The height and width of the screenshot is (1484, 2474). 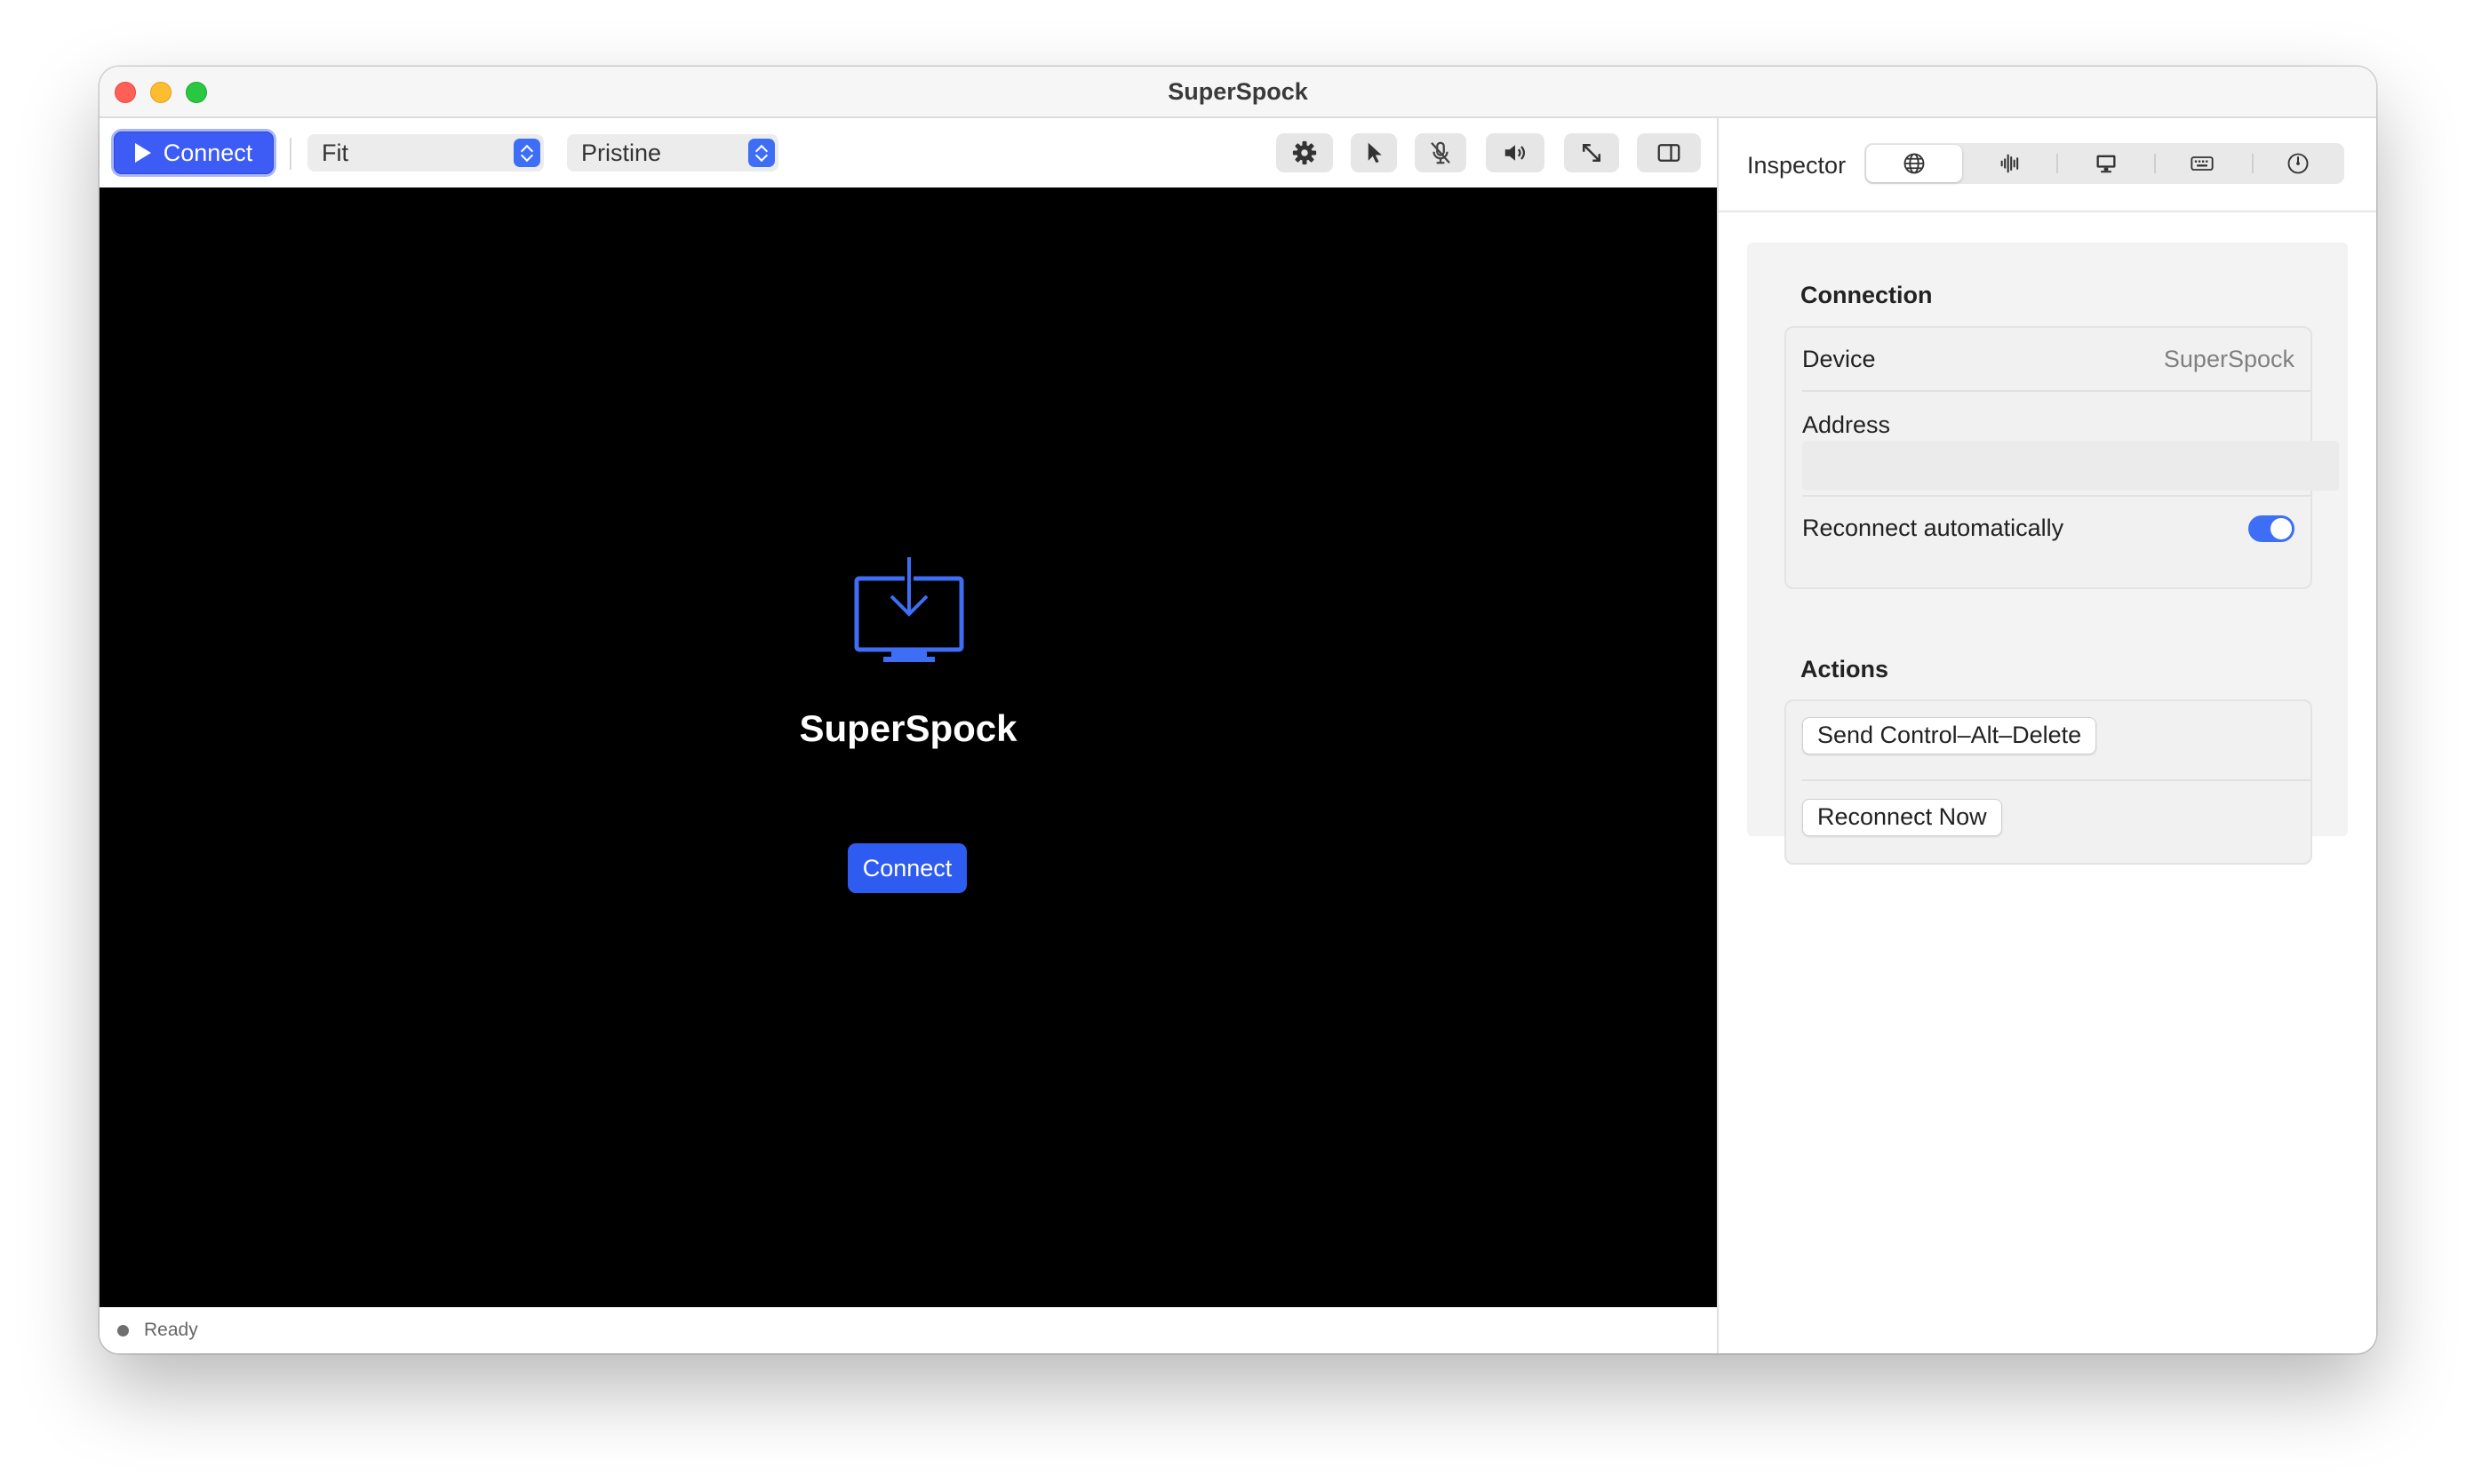 I want to click on inspector-label: Inspector, so click(x=1797, y=166).